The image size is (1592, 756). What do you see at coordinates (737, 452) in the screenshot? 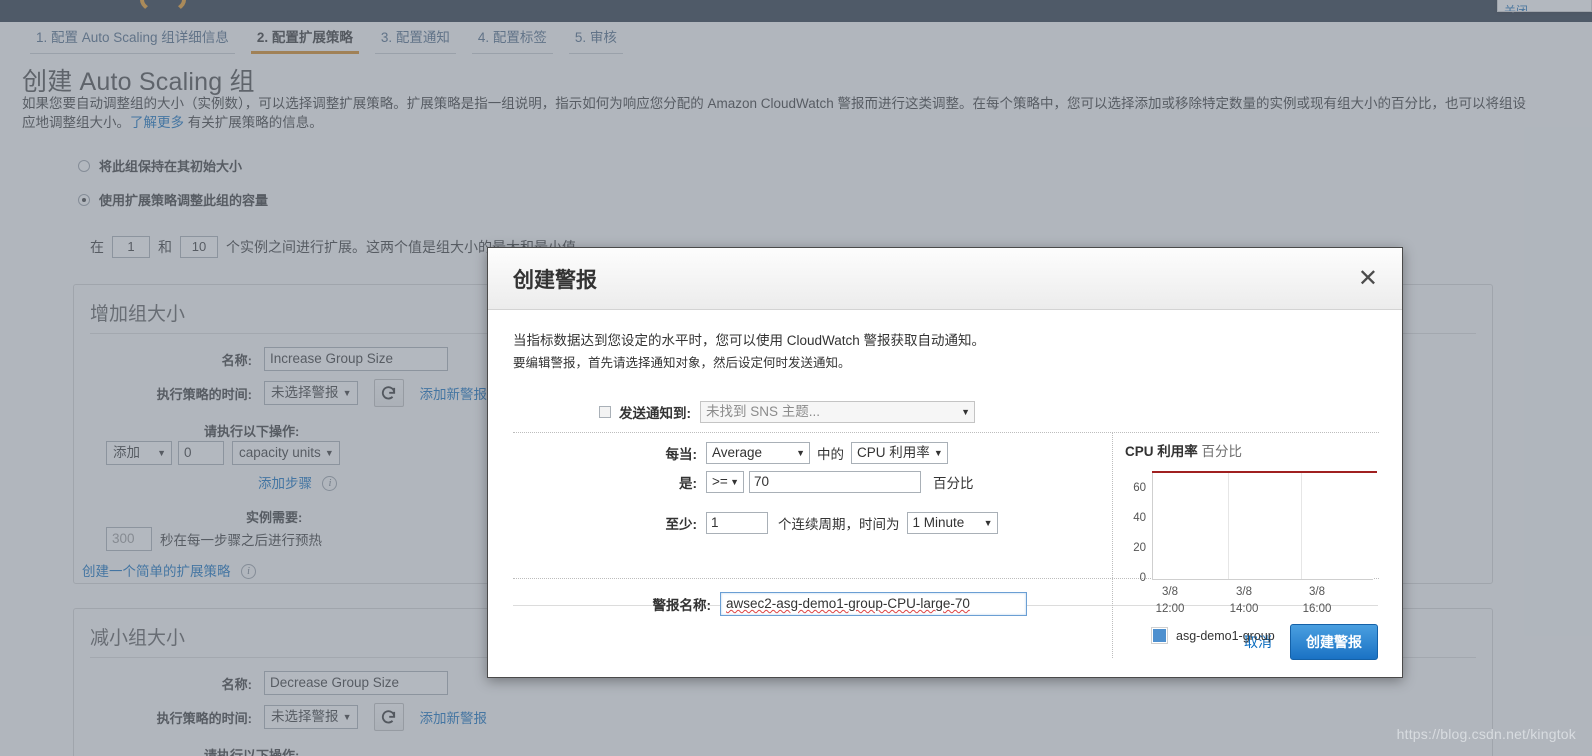
I see `statistic-value: Average` at bounding box center [737, 452].